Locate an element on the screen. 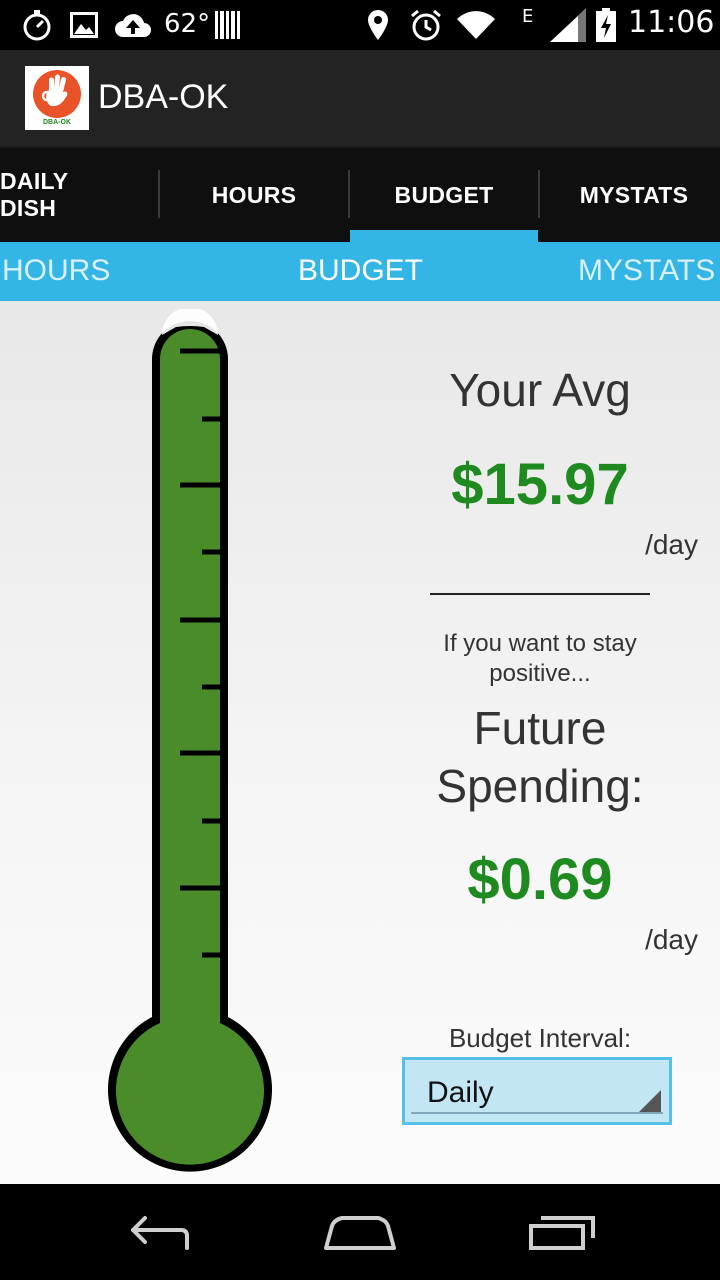 Image resolution: width=720 pixels, height=1280 pixels. signal-icon is located at coordinates (568, 25).